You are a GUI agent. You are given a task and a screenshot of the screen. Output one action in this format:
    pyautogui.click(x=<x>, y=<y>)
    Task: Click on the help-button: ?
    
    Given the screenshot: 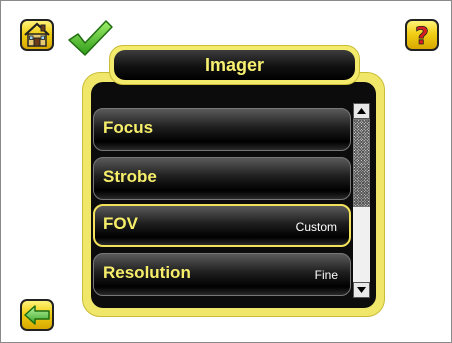 What is the action you would take?
    pyautogui.click(x=422, y=35)
    